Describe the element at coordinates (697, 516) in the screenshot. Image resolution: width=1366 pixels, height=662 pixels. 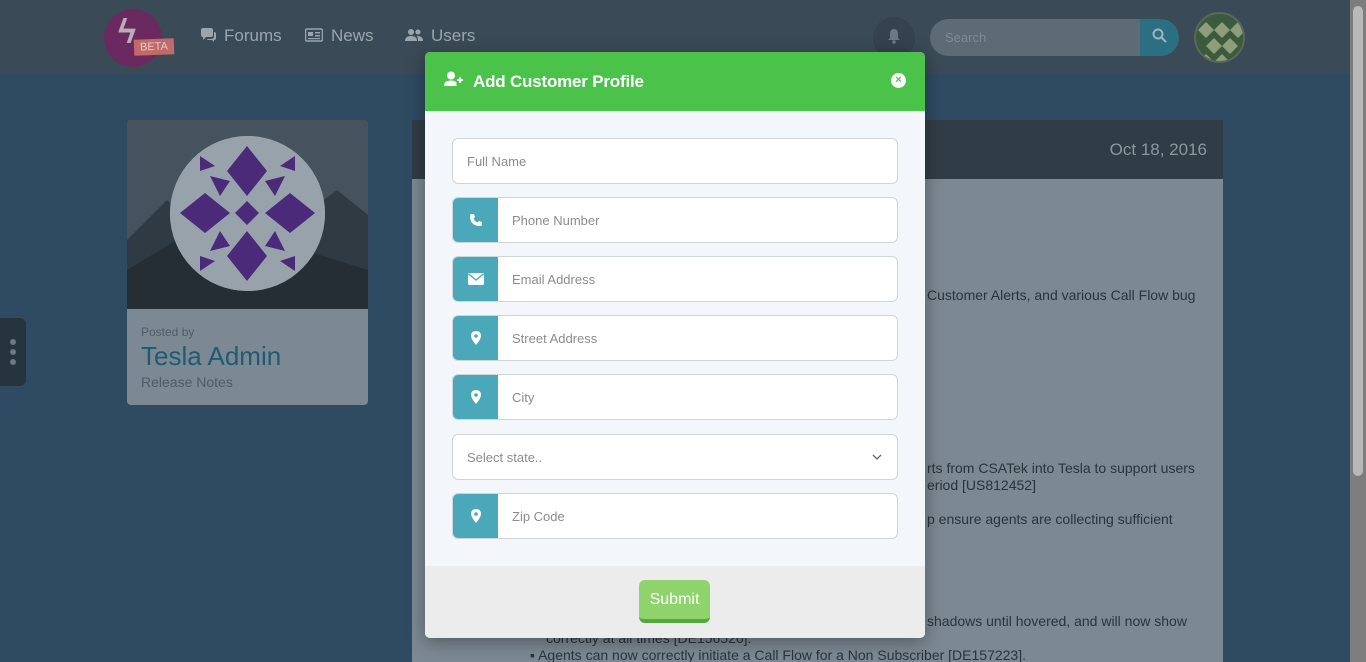
I see `zip-code-input` at that location.